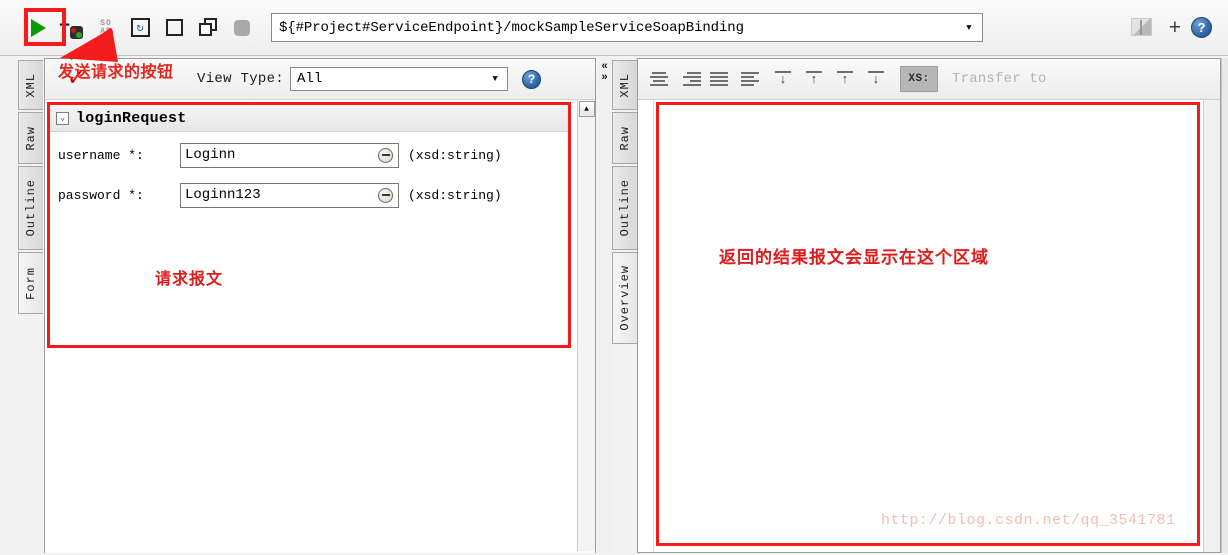  I want to click on sidebar-item-xml-right: XML, so click(624, 85).